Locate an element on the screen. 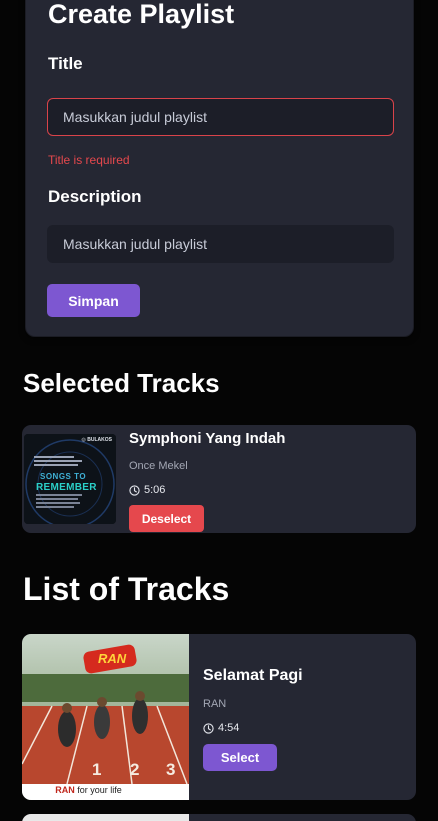 This screenshot has width=438, height=821. album-cover-image: RAN 1 2 3 RAN for your life is located at coordinates (105, 717).